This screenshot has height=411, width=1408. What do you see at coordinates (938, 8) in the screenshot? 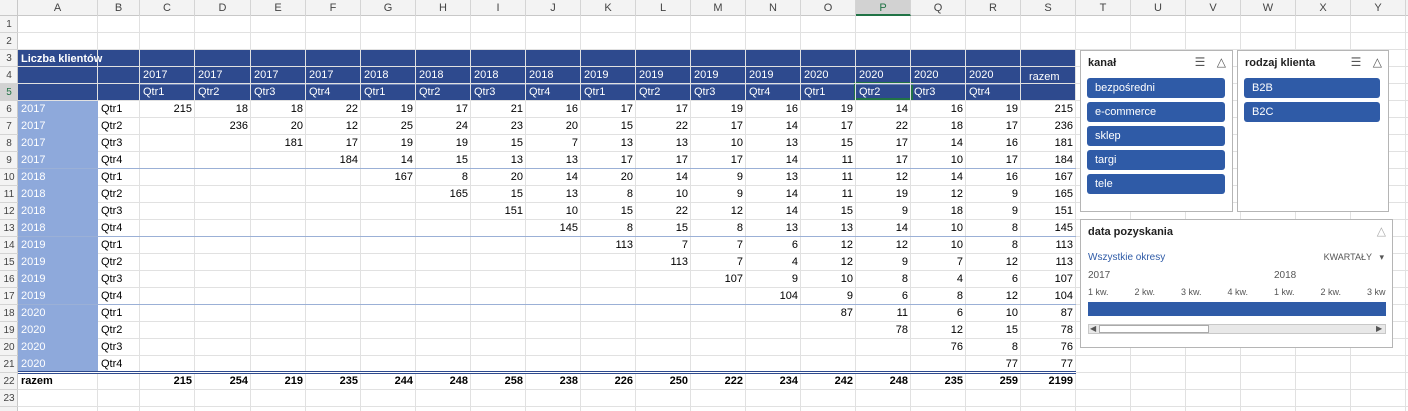
I see `column-header: Q` at bounding box center [938, 8].